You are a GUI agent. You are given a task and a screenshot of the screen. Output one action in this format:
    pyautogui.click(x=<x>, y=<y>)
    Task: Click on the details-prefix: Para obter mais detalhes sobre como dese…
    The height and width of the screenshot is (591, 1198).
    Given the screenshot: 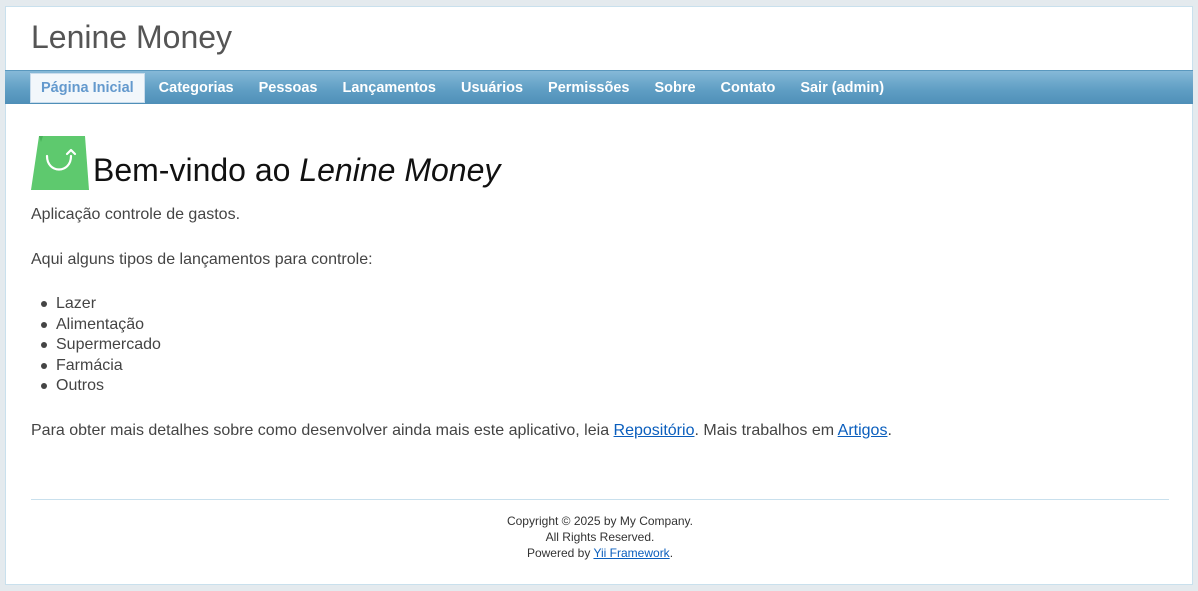 What is the action you would take?
    pyautogui.click(x=322, y=430)
    